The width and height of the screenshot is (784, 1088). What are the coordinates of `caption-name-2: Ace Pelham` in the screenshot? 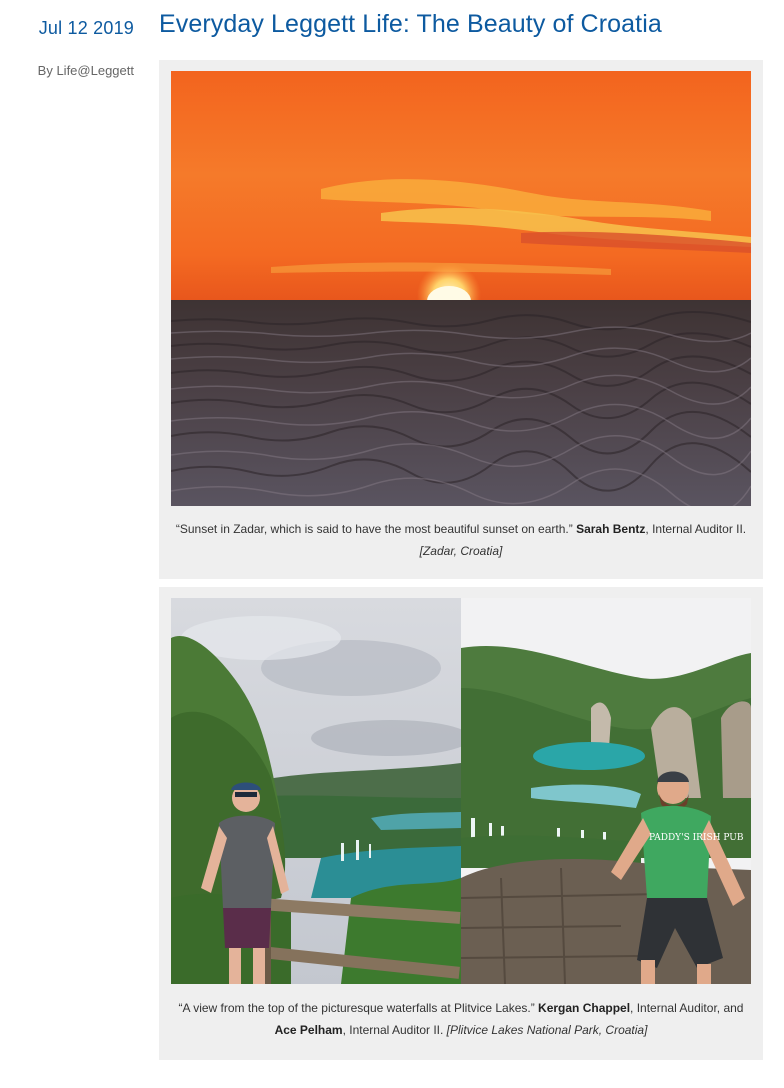 It's located at (308, 1030).